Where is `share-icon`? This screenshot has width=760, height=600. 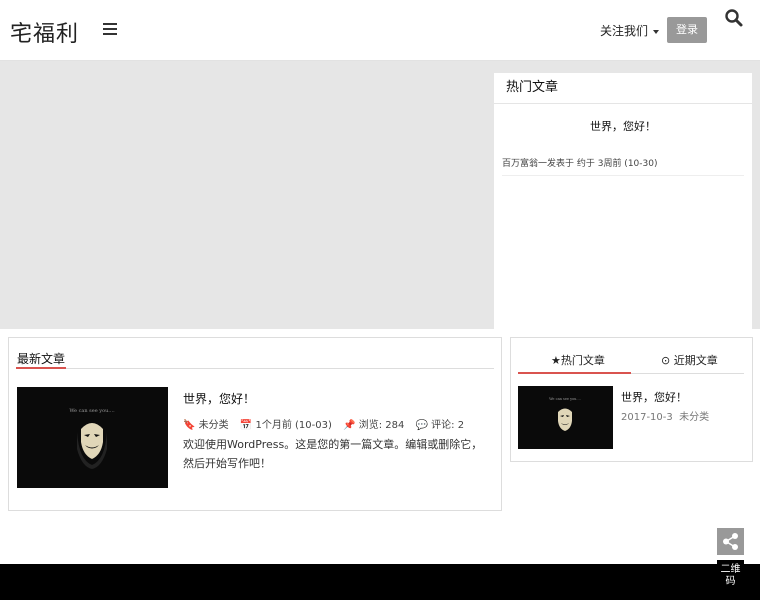
share-icon is located at coordinates (730, 541).